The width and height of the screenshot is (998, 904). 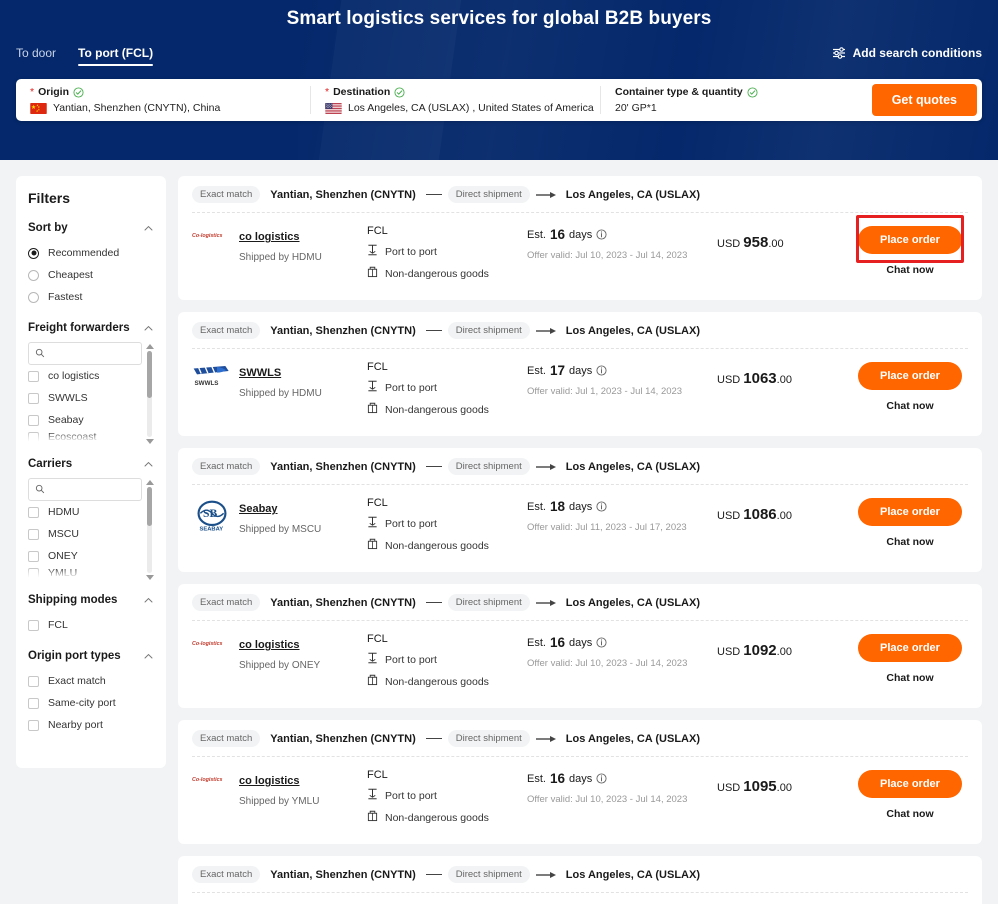 I want to click on carrier-option-oney: ONEY, so click(x=85, y=556).